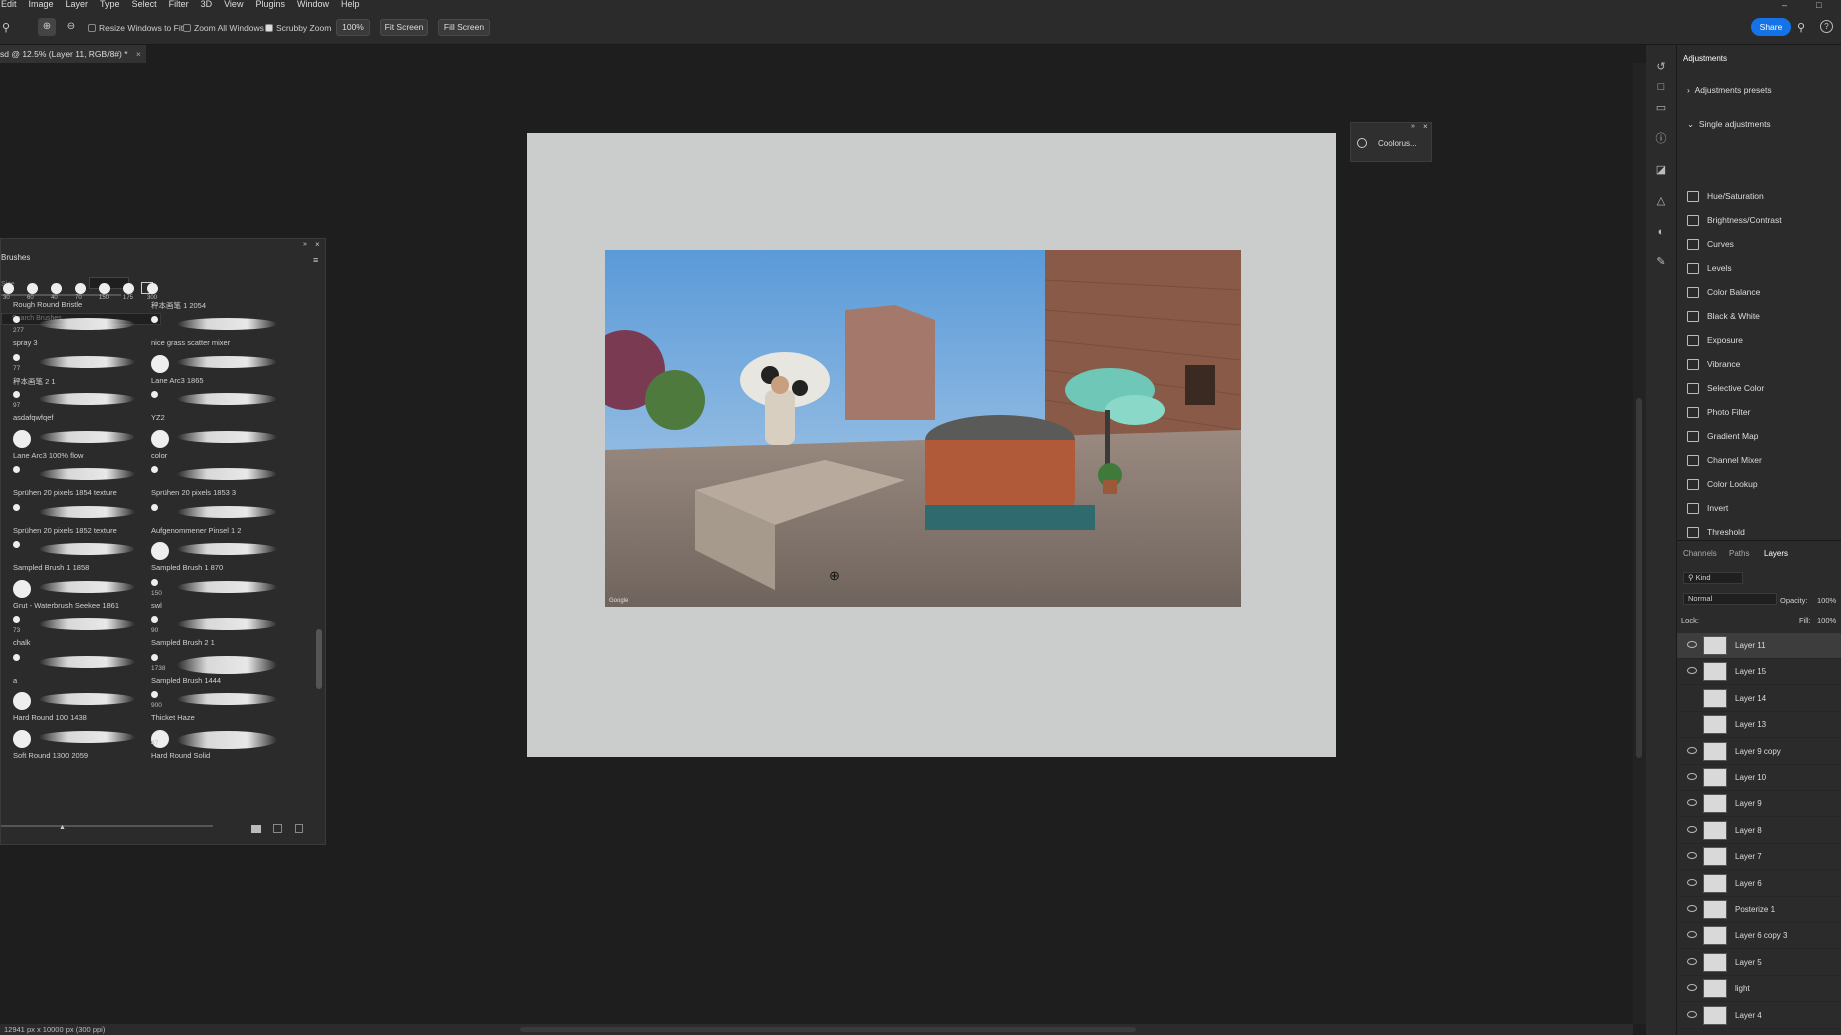 The width and height of the screenshot is (1841, 1035). What do you see at coordinates (213, 482) in the screenshot?
I see `brush-preset: Sprühen 20 pixels 1853 3` at bounding box center [213, 482].